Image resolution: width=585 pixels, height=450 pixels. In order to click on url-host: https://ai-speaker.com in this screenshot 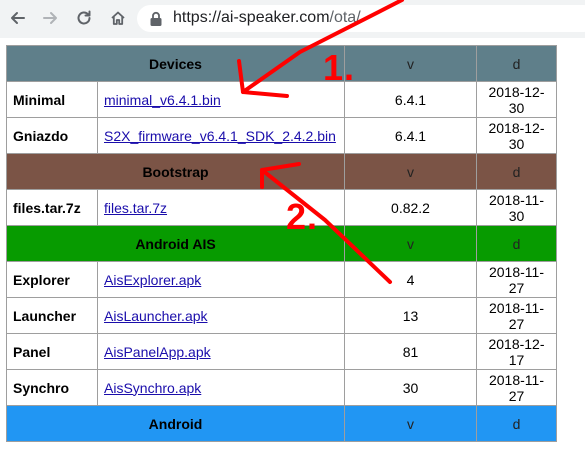, I will do `click(251, 17)`.